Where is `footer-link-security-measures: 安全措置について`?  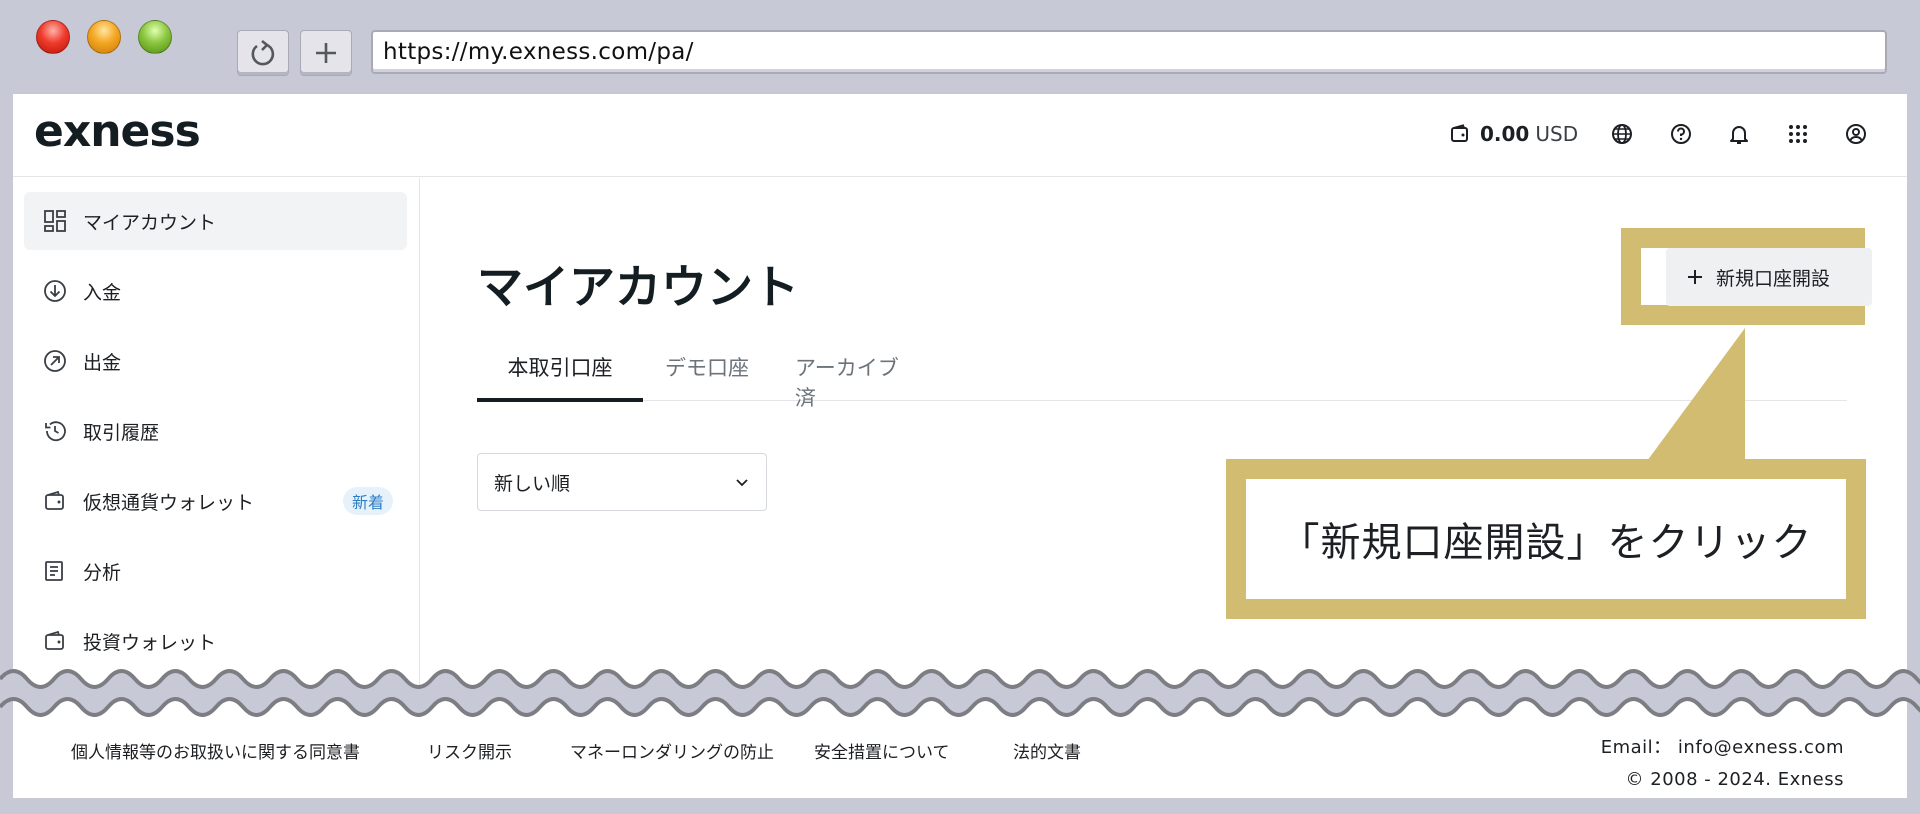 footer-link-security-measures: 安全措置について is located at coordinates (882, 750).